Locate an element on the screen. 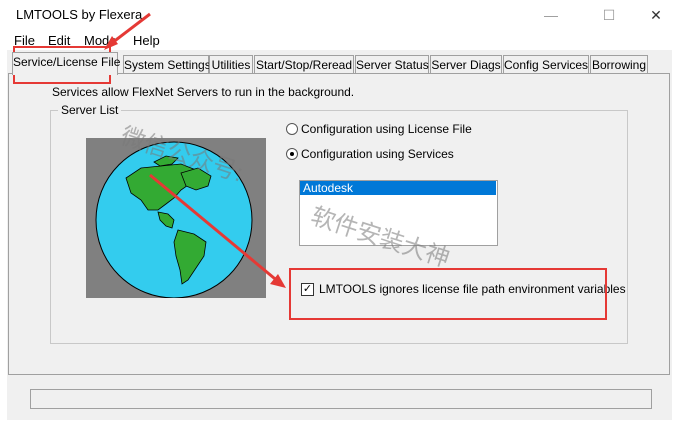 This screenshot has width=679, height=426. arrow-to-checkbox is located at coordinates (215, 229).